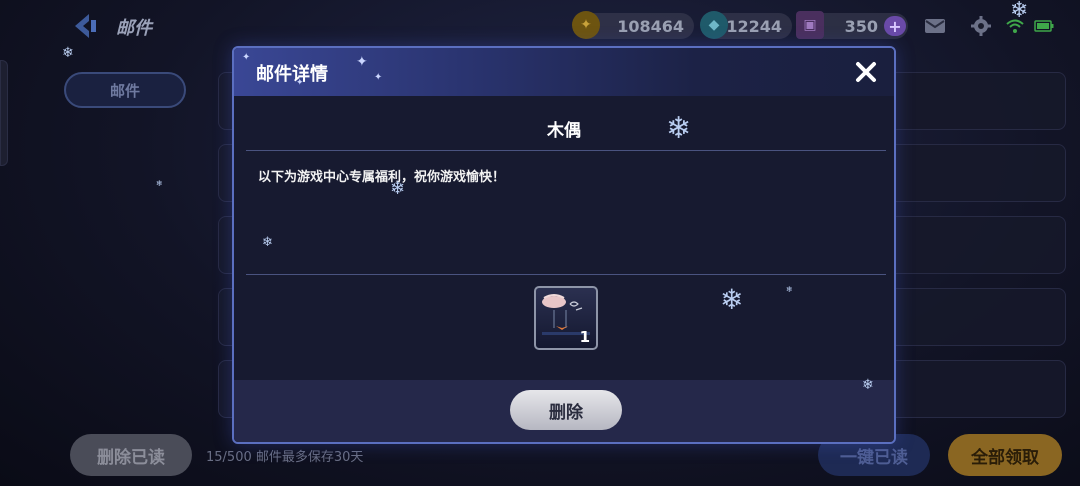 The width and height of the screenshot is (1080, 486). I want to click on add-ticket-button: +, so click(895, 26).